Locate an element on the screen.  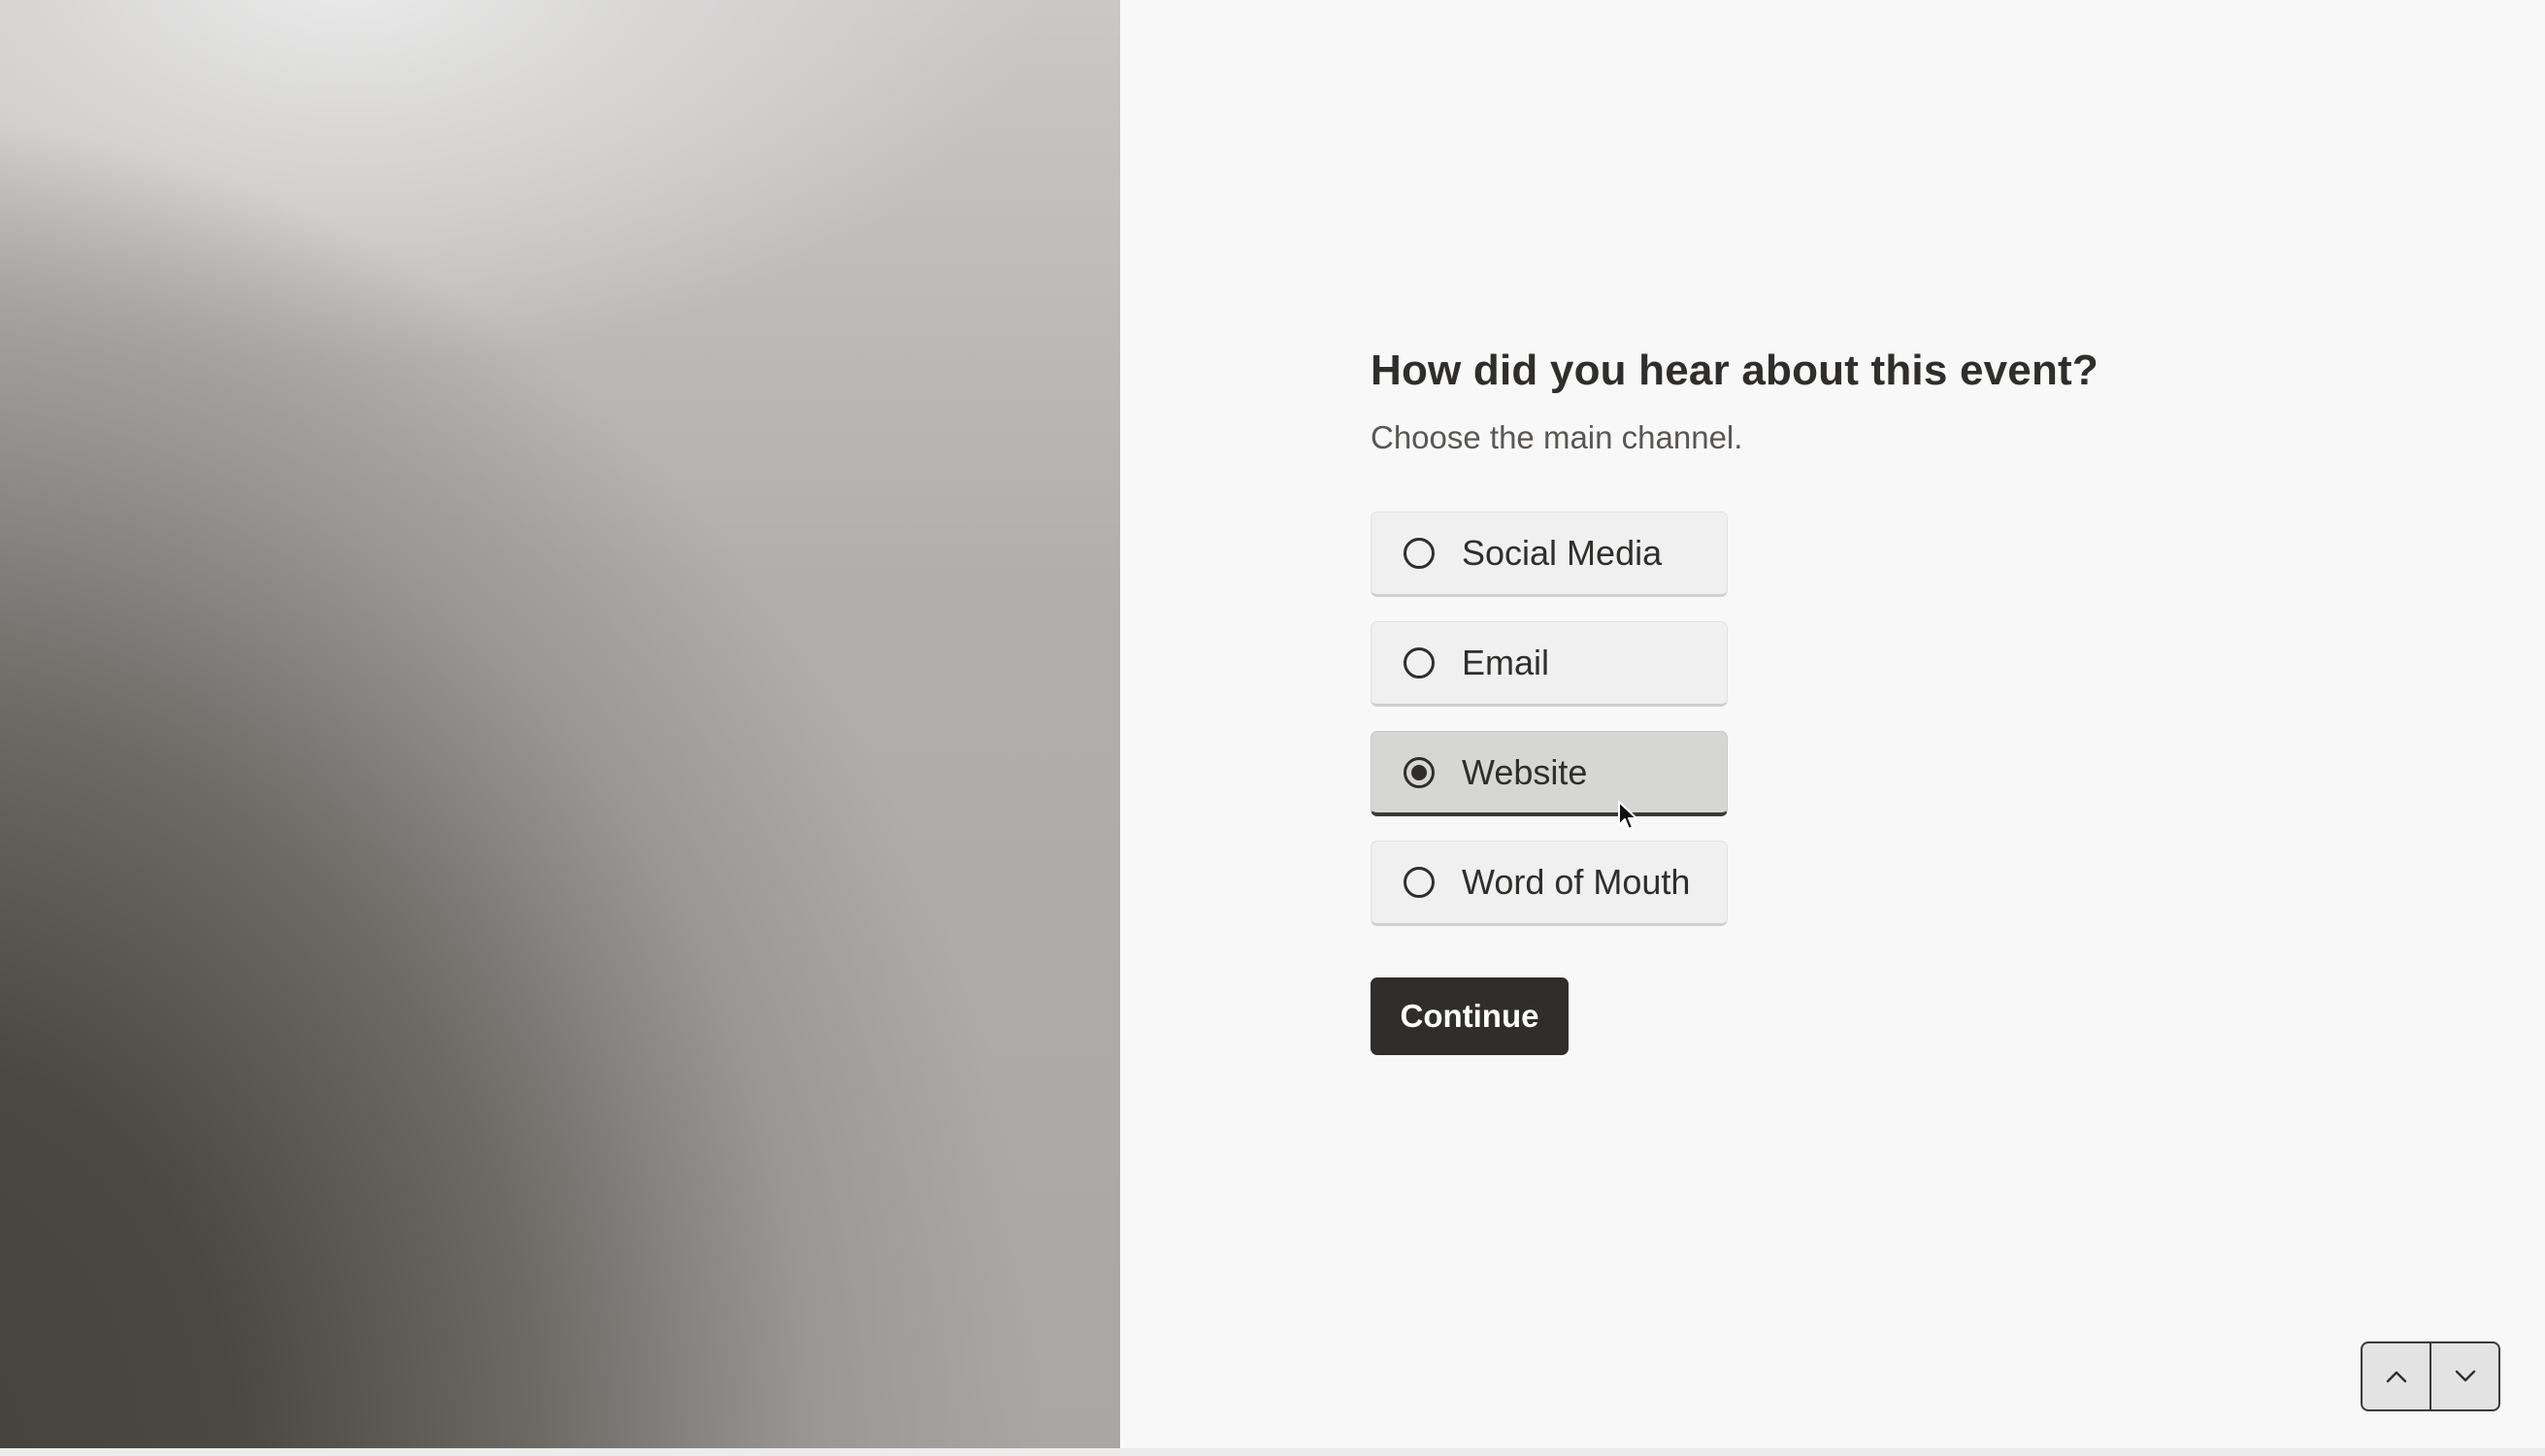
option-word-of-mouth: Word of Mouth is located at coordinates (1549, 883).